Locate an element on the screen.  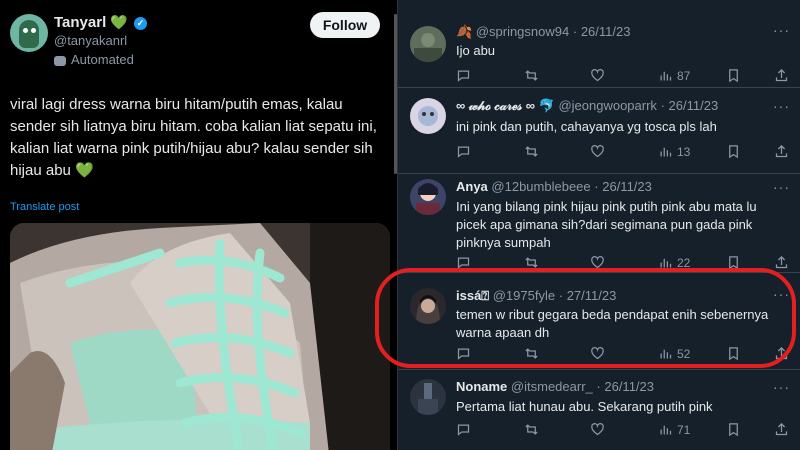
views-count: 71 is located at coordinates (684, 429).